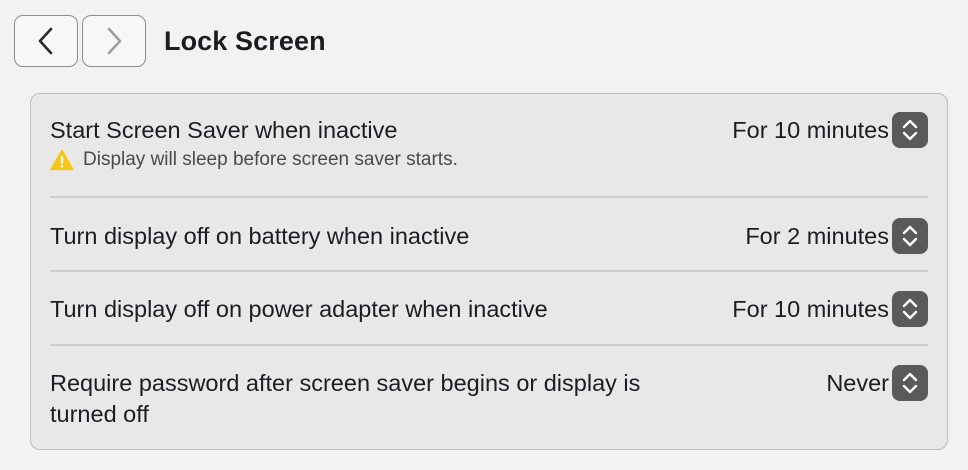 The image size is (968, 470). Describe the element at coordinates (857, 382) in the screenshot. I see `require-password-value: Never` at that location.